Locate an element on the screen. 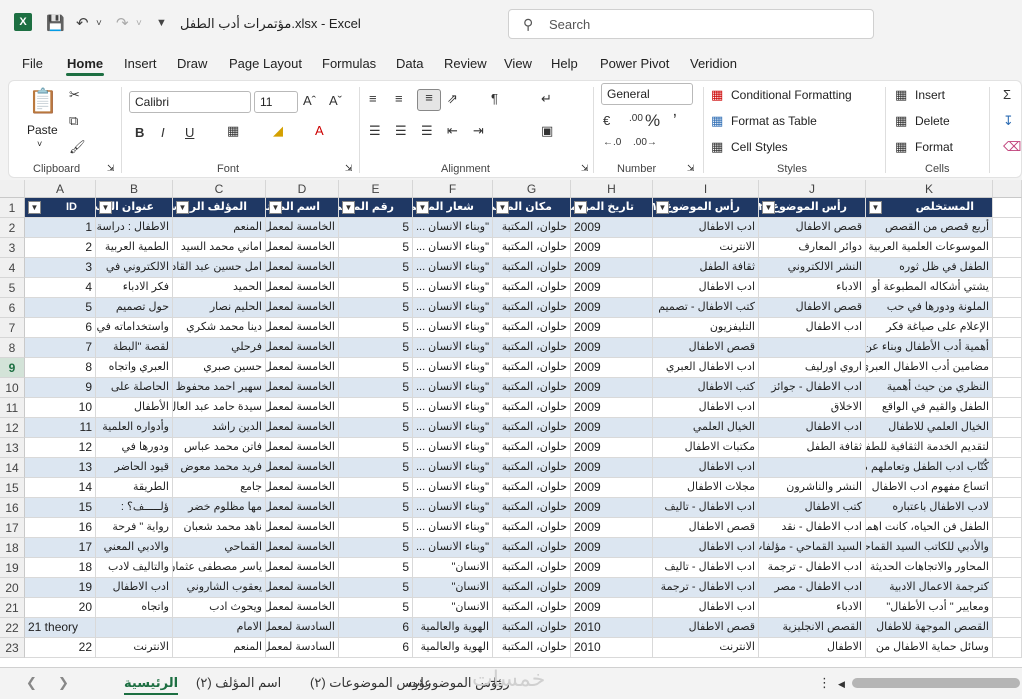 This screenshot has width=1022, height=699. format-as-table-button: Format as Table is located at coordinates (774, 121).